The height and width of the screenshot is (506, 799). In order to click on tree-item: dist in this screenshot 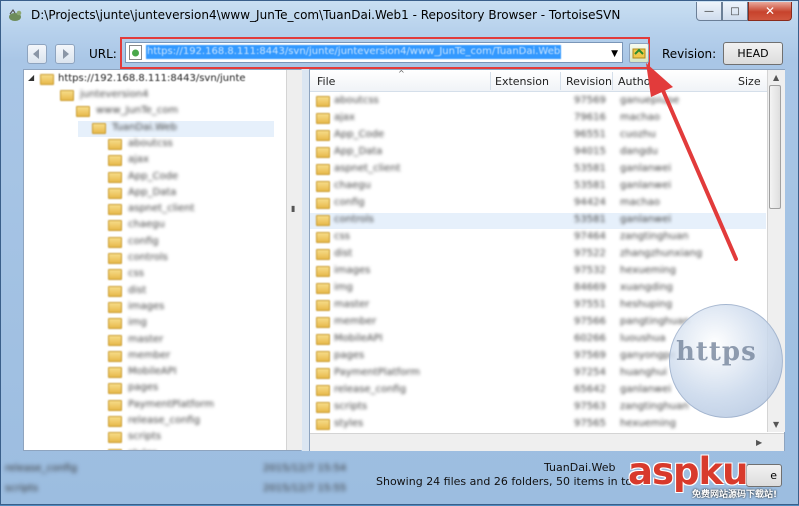, I will do `click(184, 292)`.